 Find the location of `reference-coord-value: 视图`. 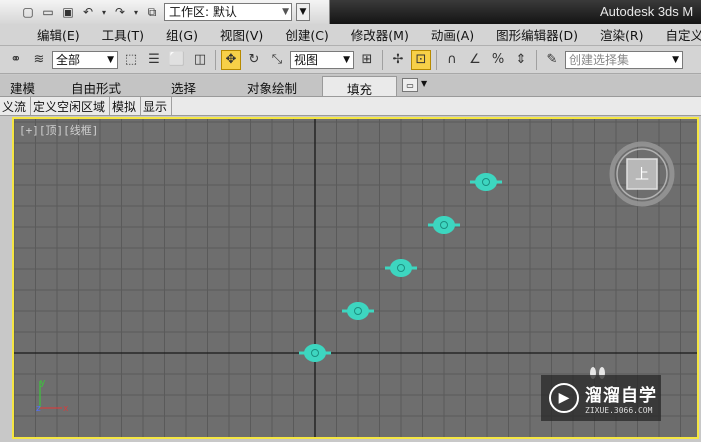

reference-coord-value: 视图 is located at coordinates (306, 59).